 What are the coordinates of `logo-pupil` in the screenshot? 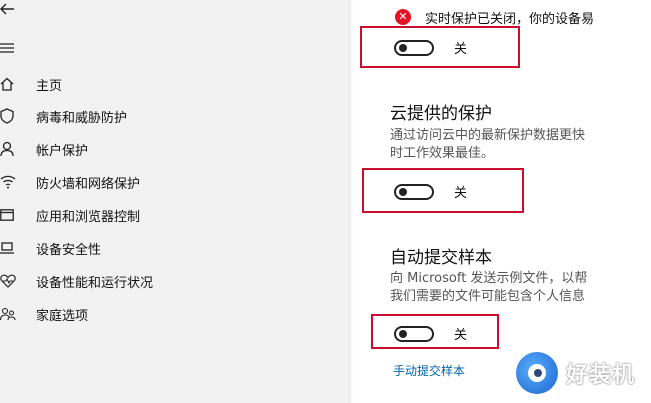 It's located at (538, 373).